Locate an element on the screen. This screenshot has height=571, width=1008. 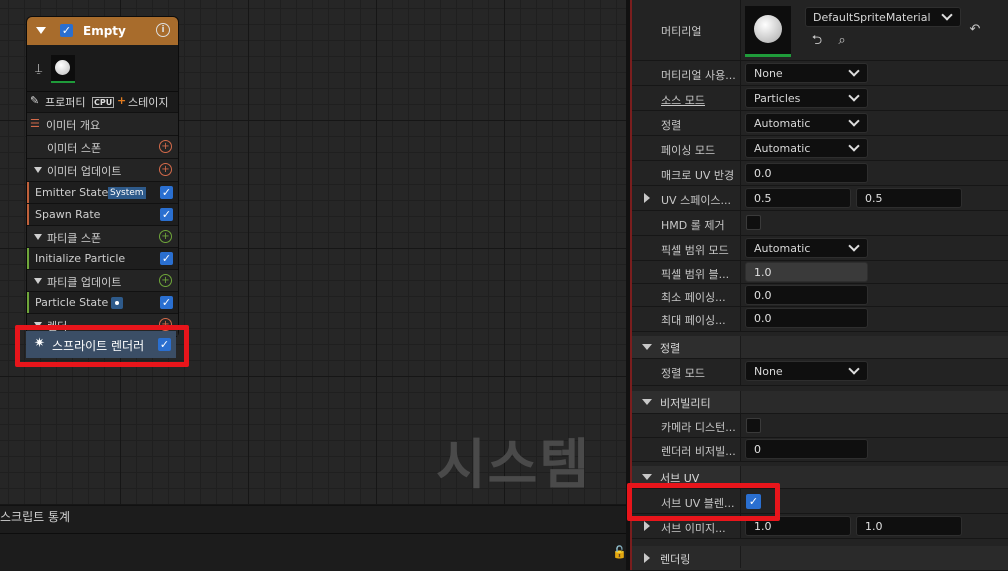
facing-mode-label: 페이싱 모드 is located at coordinates (688, 150).